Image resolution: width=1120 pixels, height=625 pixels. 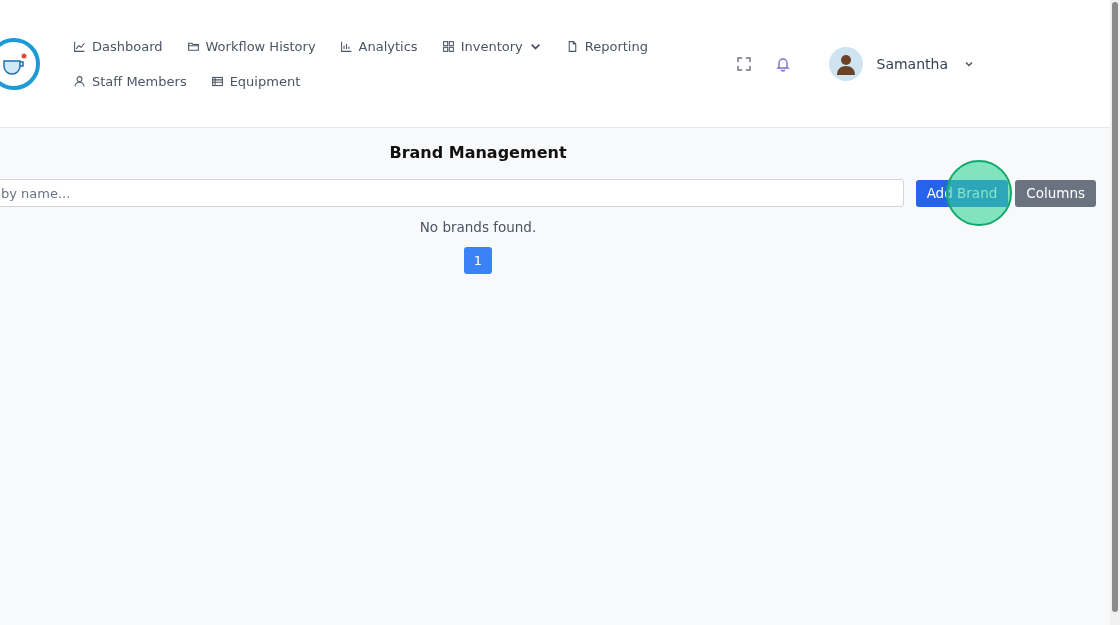 What do you see at coordinates (845, 63) in the screenshot?
I see `user-avatar` at bounding box center [845, 63].